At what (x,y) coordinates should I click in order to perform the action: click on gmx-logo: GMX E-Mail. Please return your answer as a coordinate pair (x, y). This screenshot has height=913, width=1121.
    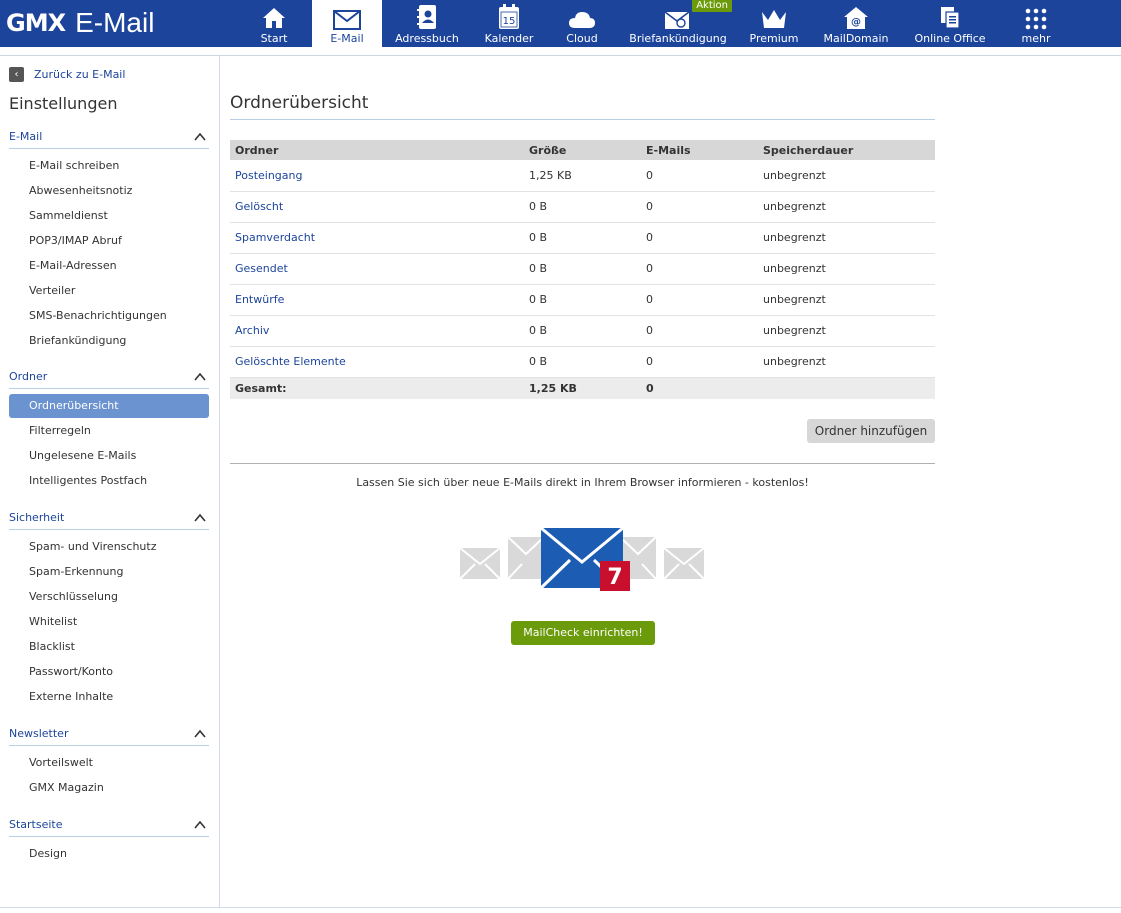
    Looking at the image, I should click on (80, 23).